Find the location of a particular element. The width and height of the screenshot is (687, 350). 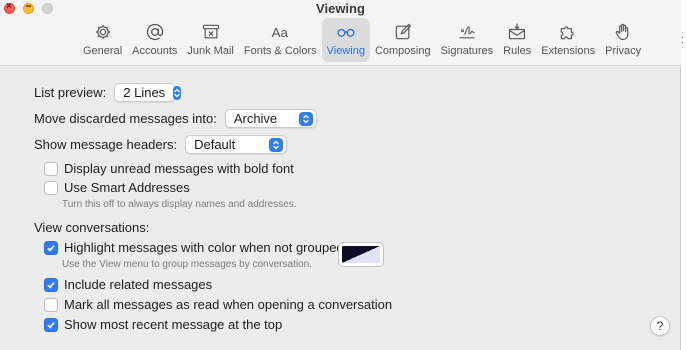

tab-accounts-label: Accounts is located at coordinates (155, 51).